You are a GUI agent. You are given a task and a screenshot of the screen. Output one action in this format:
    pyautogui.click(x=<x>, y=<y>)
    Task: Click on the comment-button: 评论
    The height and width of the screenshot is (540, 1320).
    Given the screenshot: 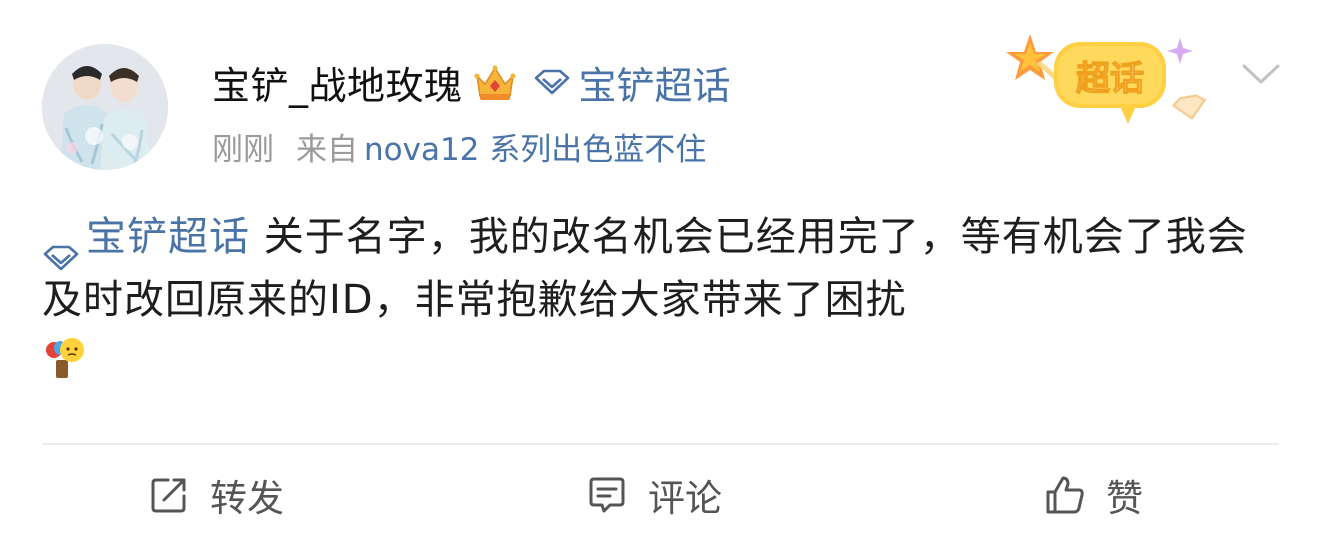 What is the action you would take?
    pyautogui.click(x=654, y=495)
    